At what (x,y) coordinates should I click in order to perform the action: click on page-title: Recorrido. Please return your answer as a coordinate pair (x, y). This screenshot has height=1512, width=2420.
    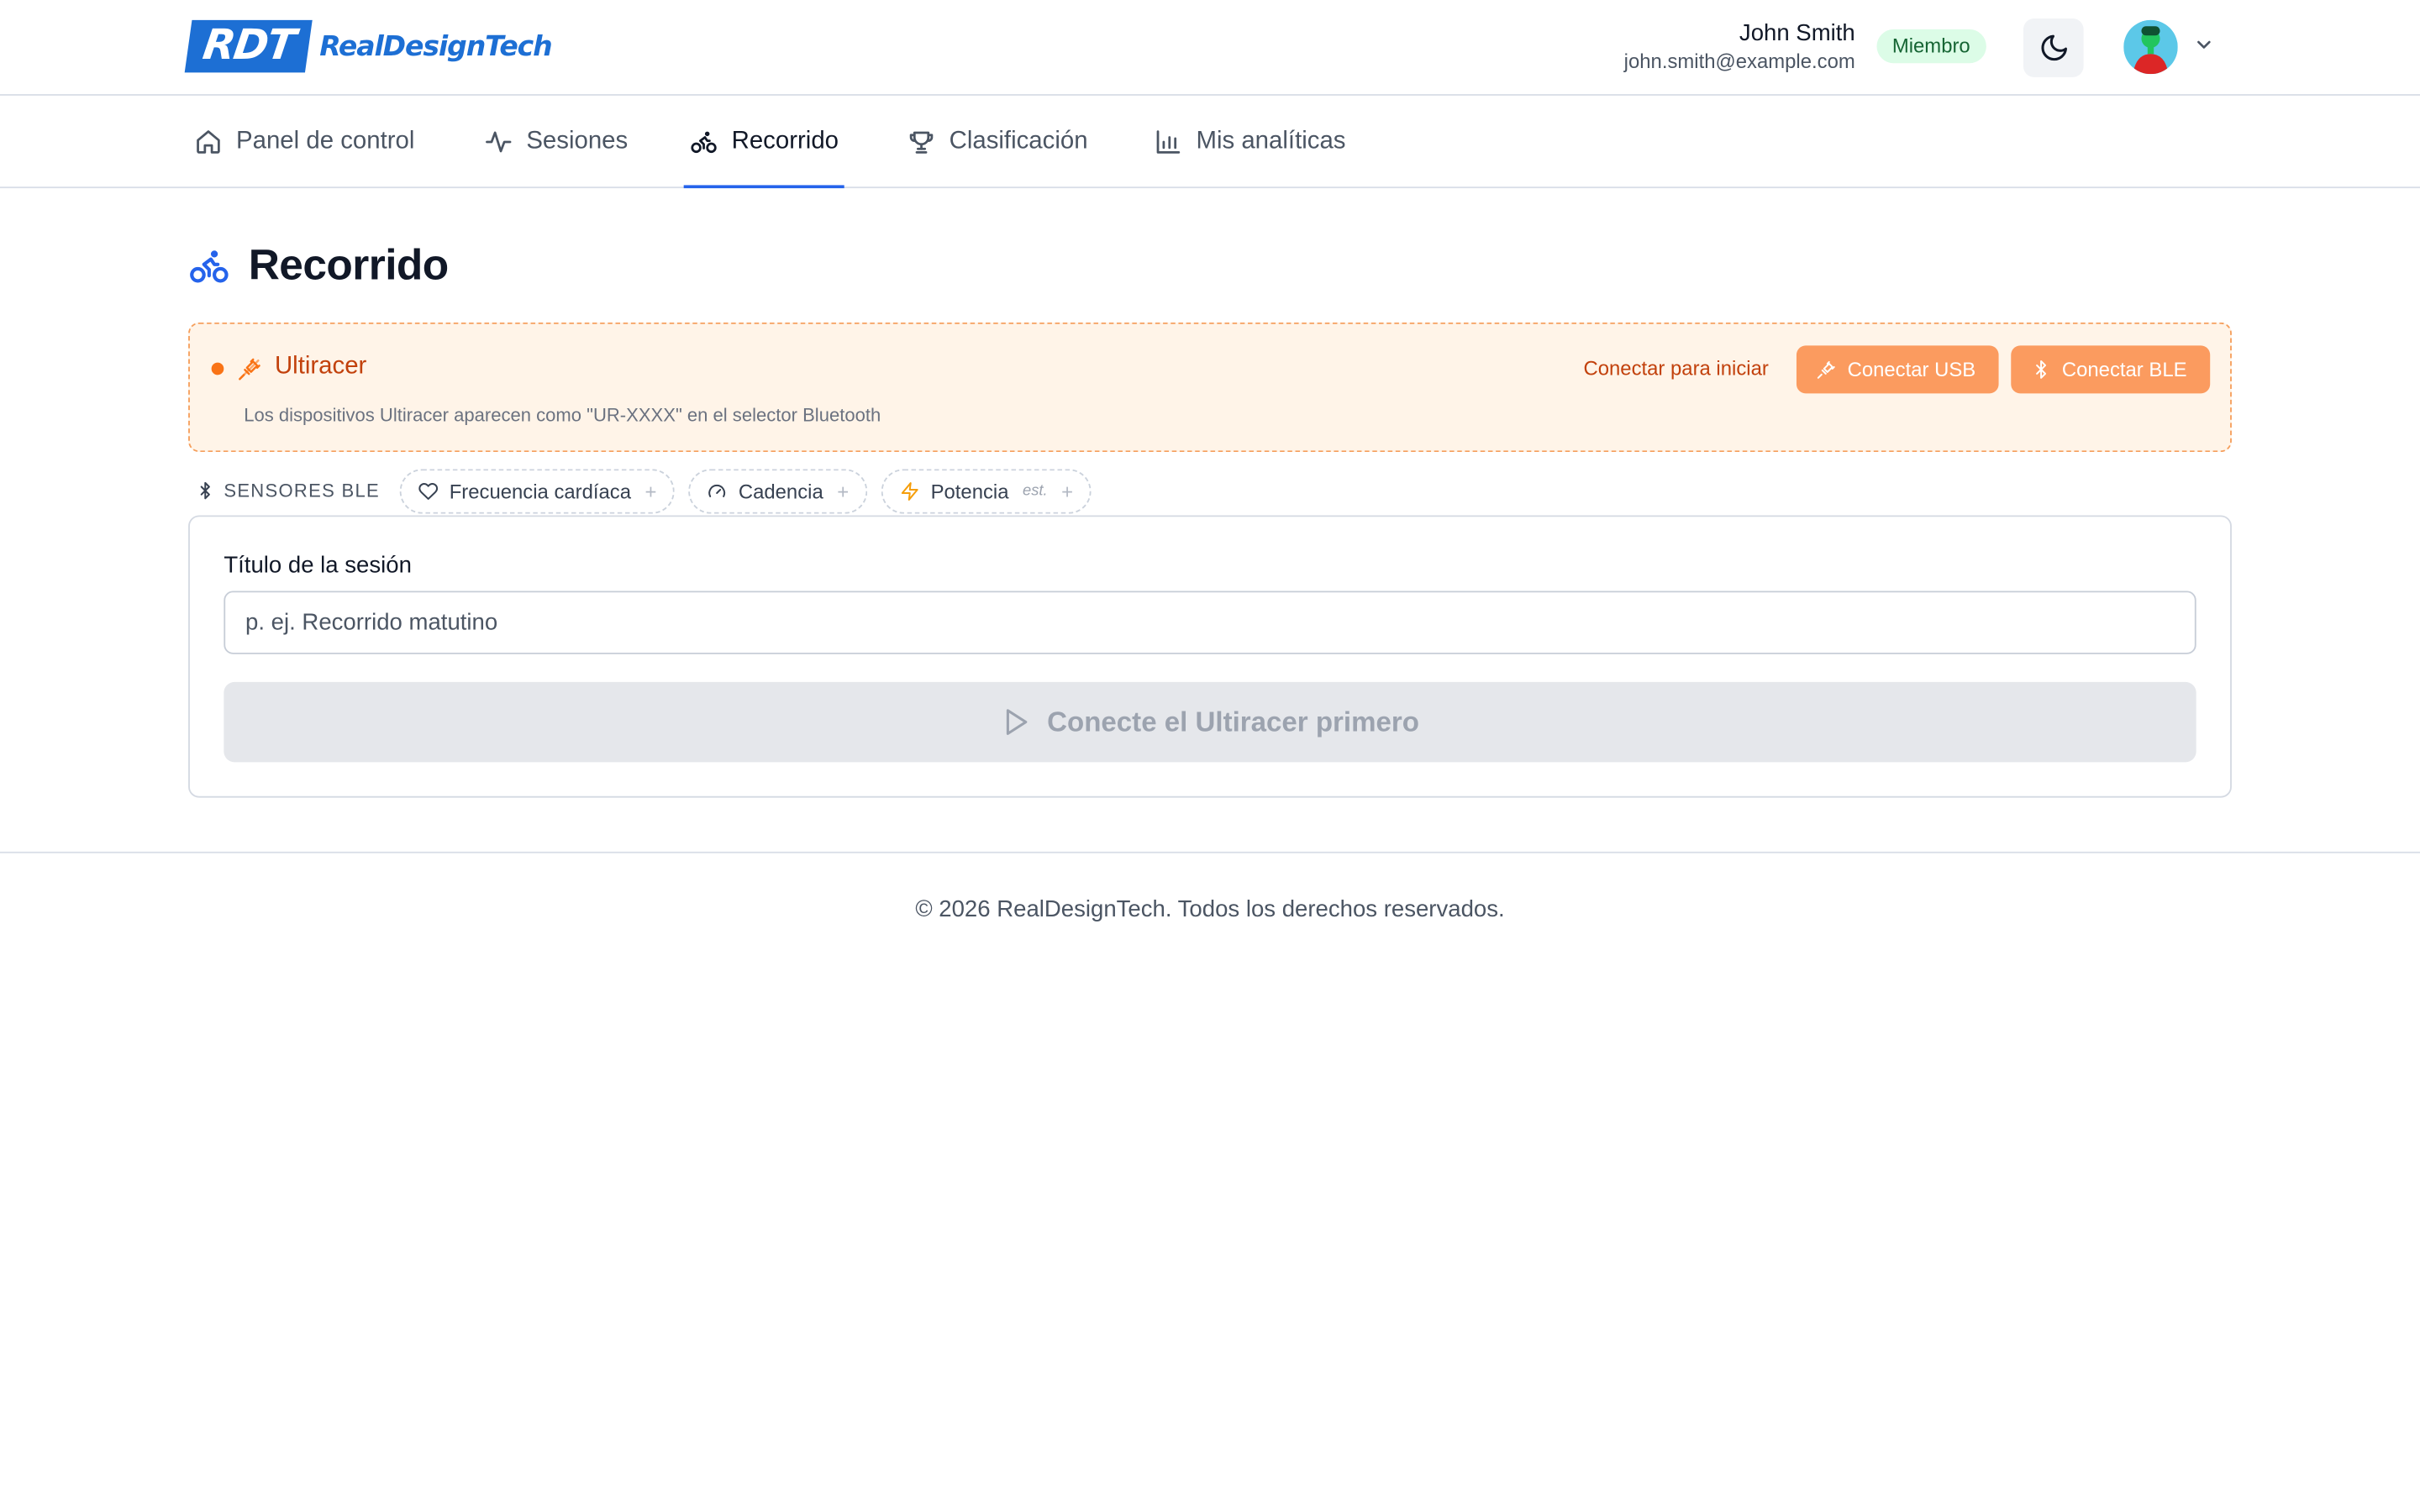
    Looking at the image, I should click on (349, 264).